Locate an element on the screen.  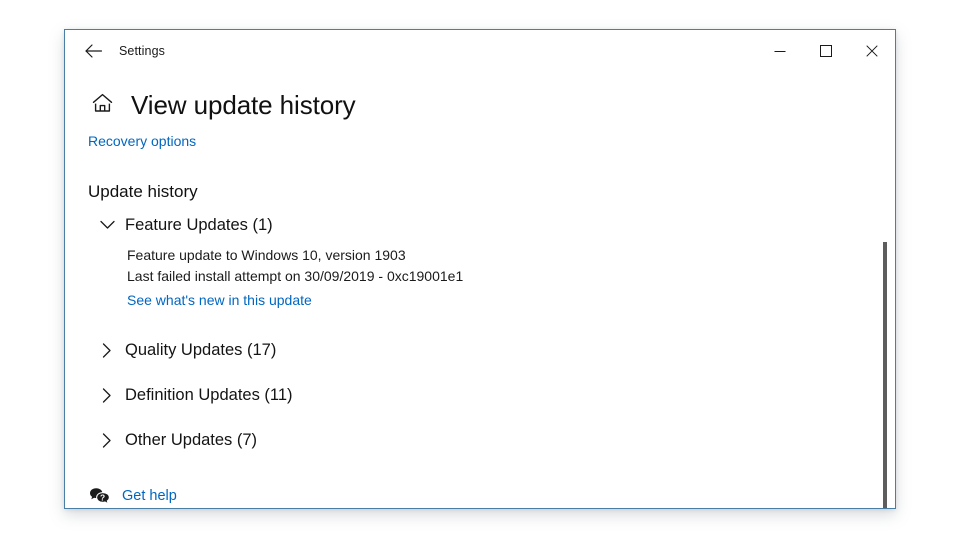
close-button is located at coordinates (872, 51).